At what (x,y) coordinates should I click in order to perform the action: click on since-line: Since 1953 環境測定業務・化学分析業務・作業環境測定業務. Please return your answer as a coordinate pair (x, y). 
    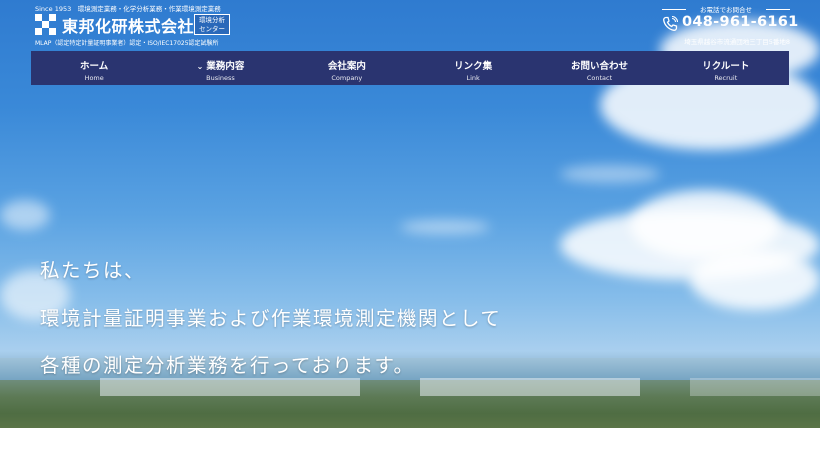
    Looking at the image, I should click on (128, 9).